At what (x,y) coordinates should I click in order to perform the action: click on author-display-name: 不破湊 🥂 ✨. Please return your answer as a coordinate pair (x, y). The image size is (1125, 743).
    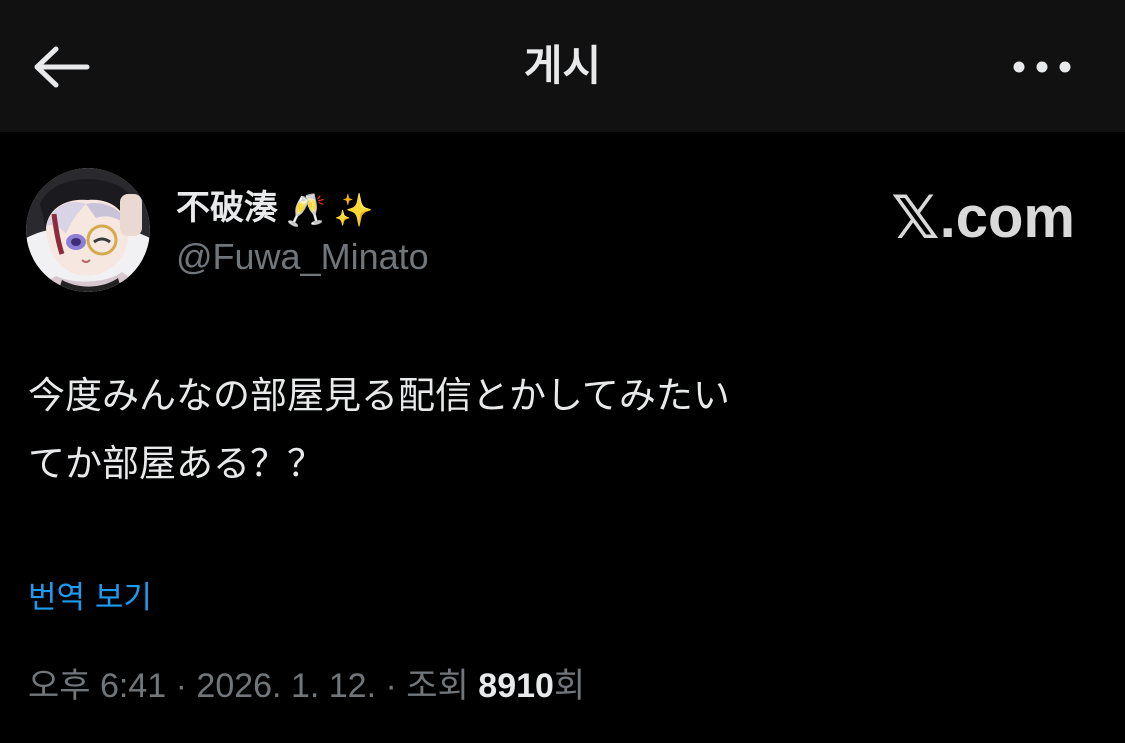
    Looking at the image, I should click on (275, 209).